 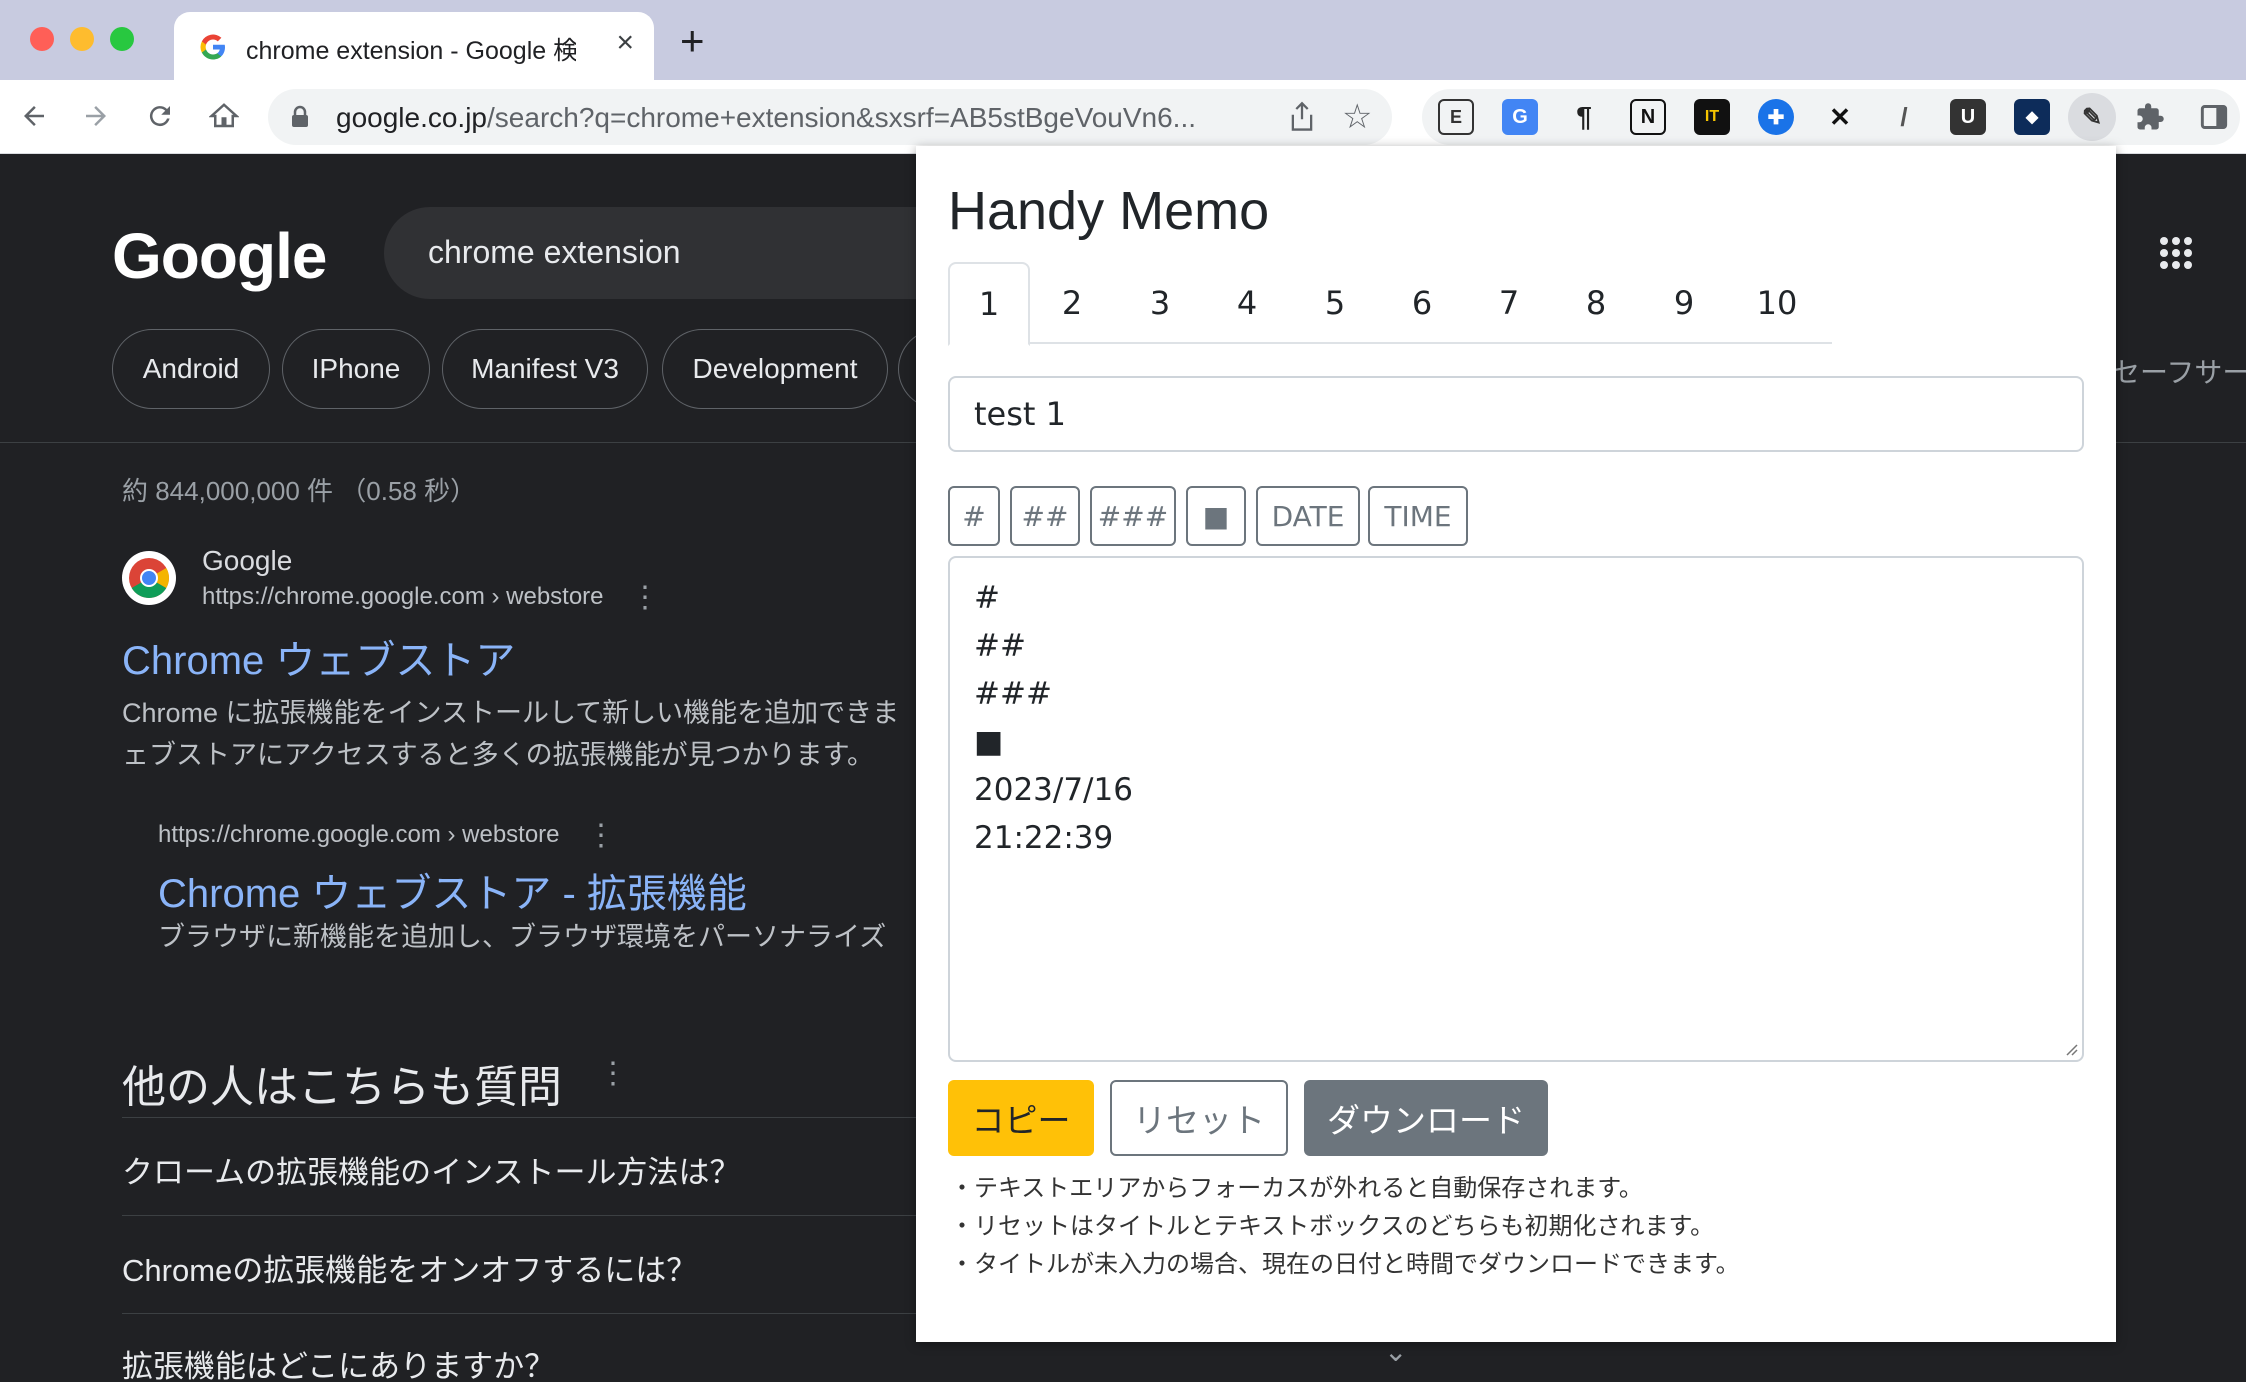 I want to click on tab-close-icon: ×, so click(x=625, y=43).